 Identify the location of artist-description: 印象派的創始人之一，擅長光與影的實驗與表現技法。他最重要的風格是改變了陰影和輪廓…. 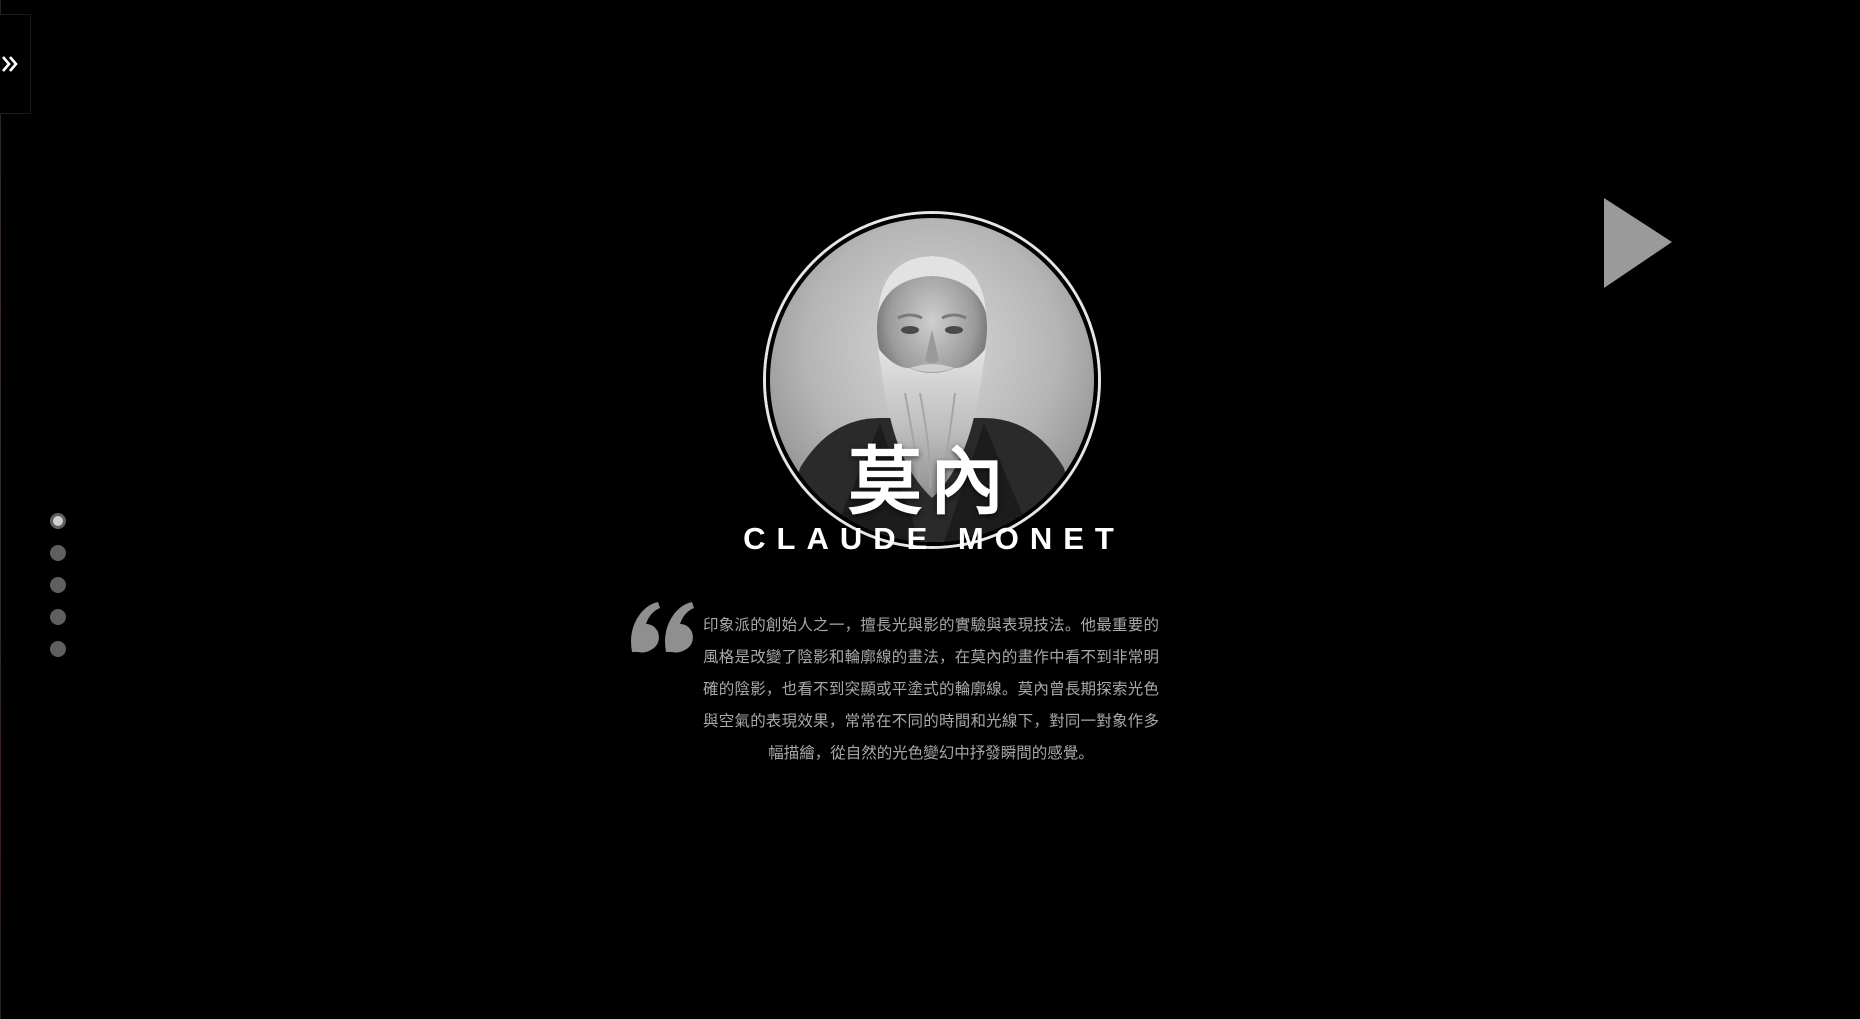
(931, 689).